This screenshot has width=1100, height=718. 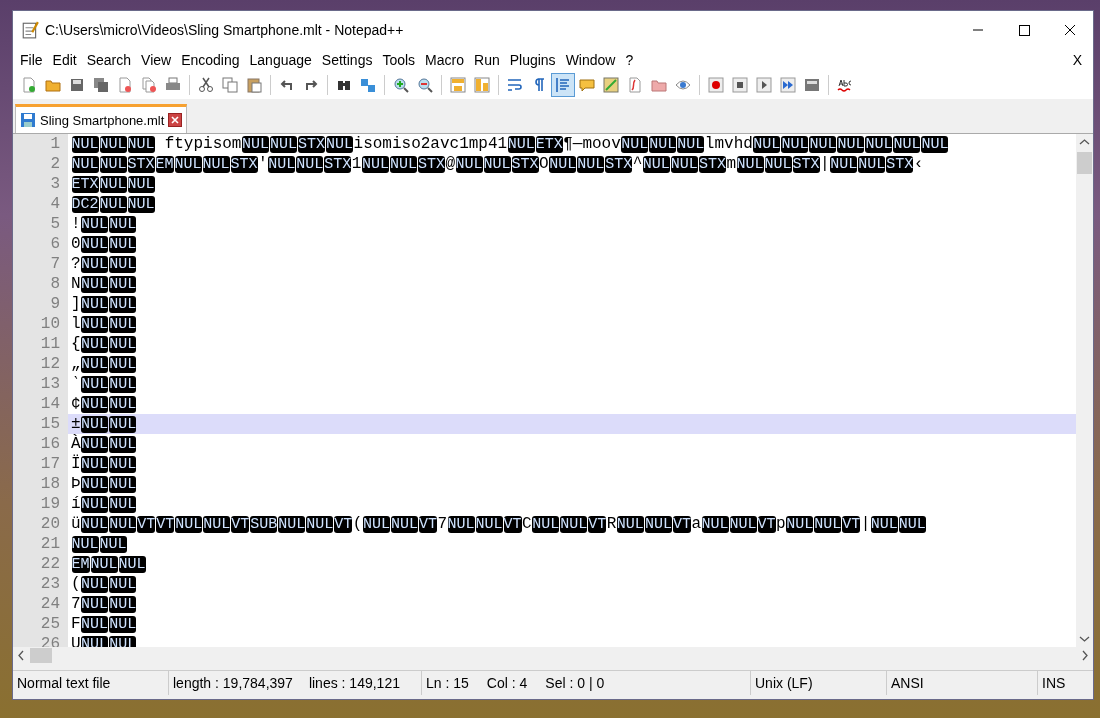 I want to click on line-number: 13, so click(x=40, y=384).